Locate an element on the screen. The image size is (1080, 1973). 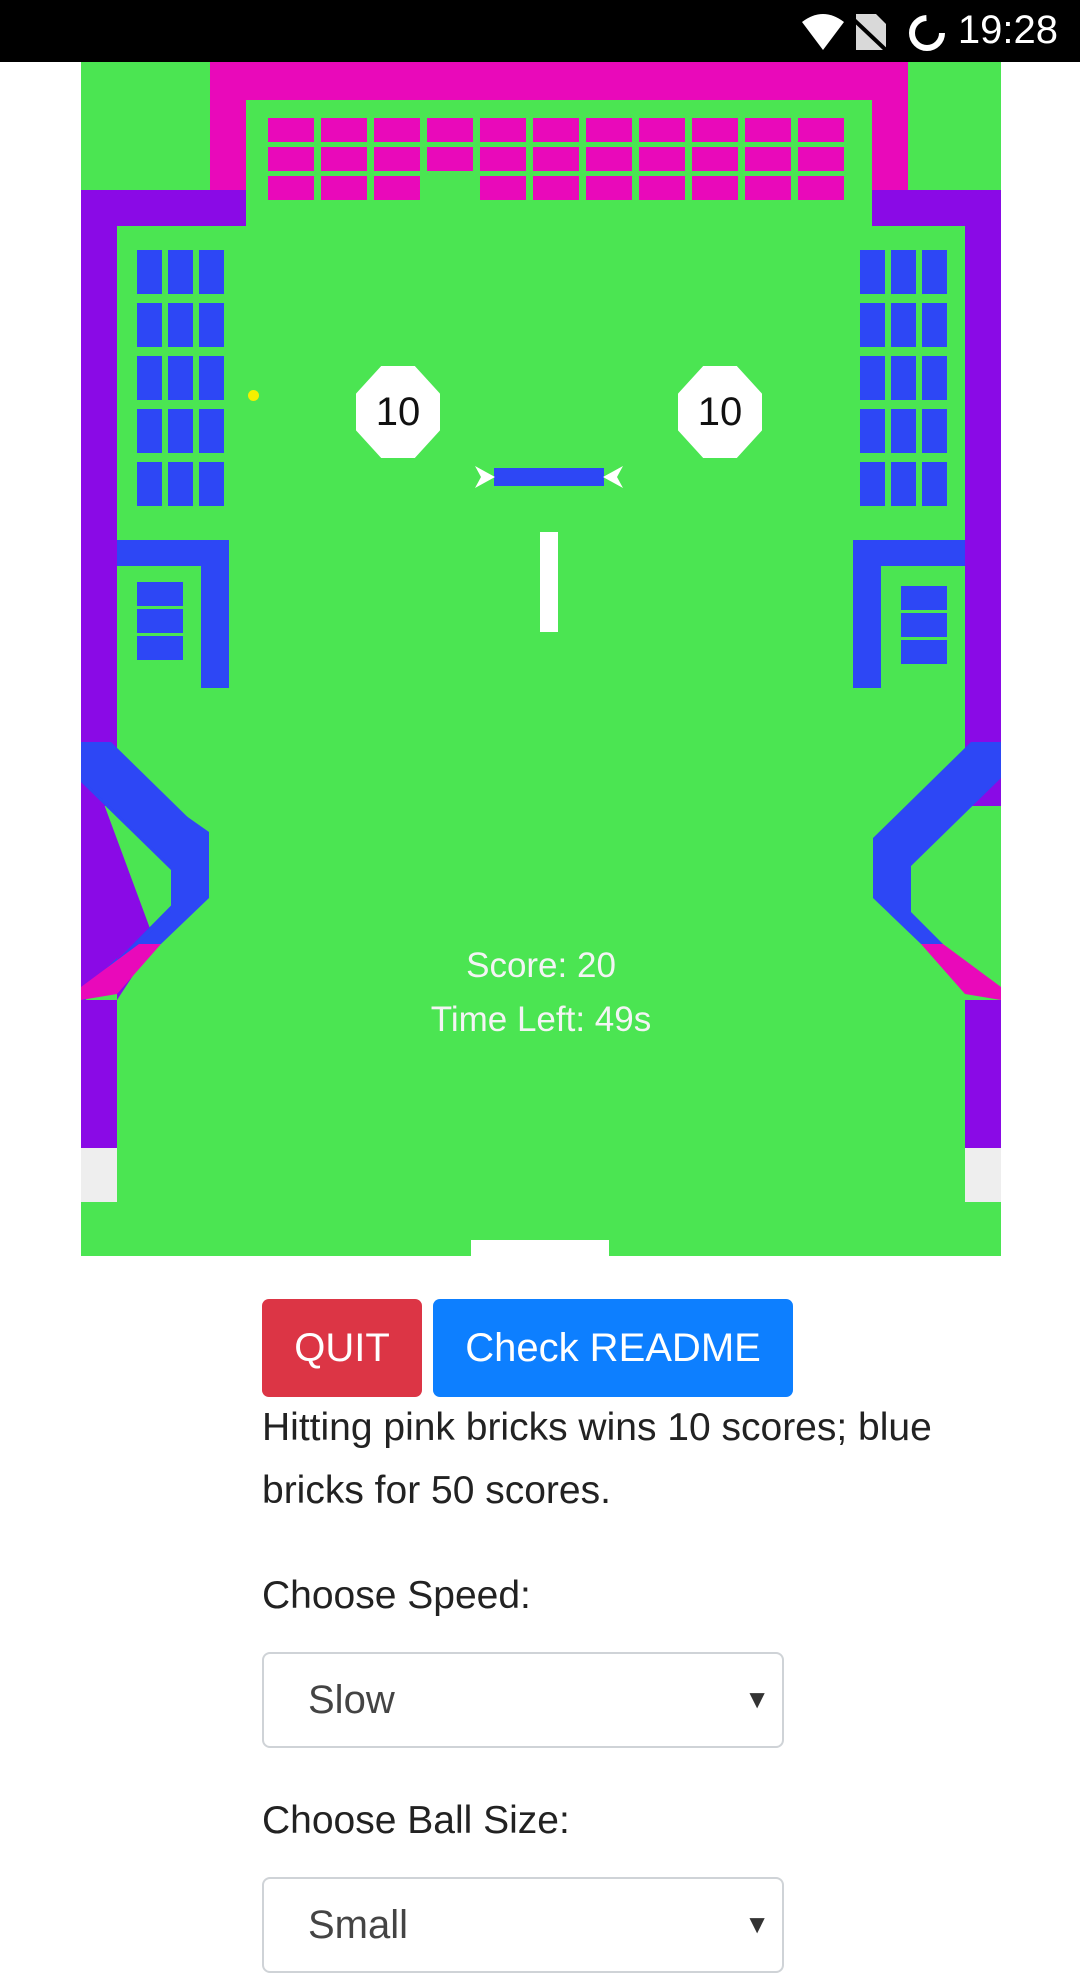
arrow-right-icon is located at coordinates (613, 477).